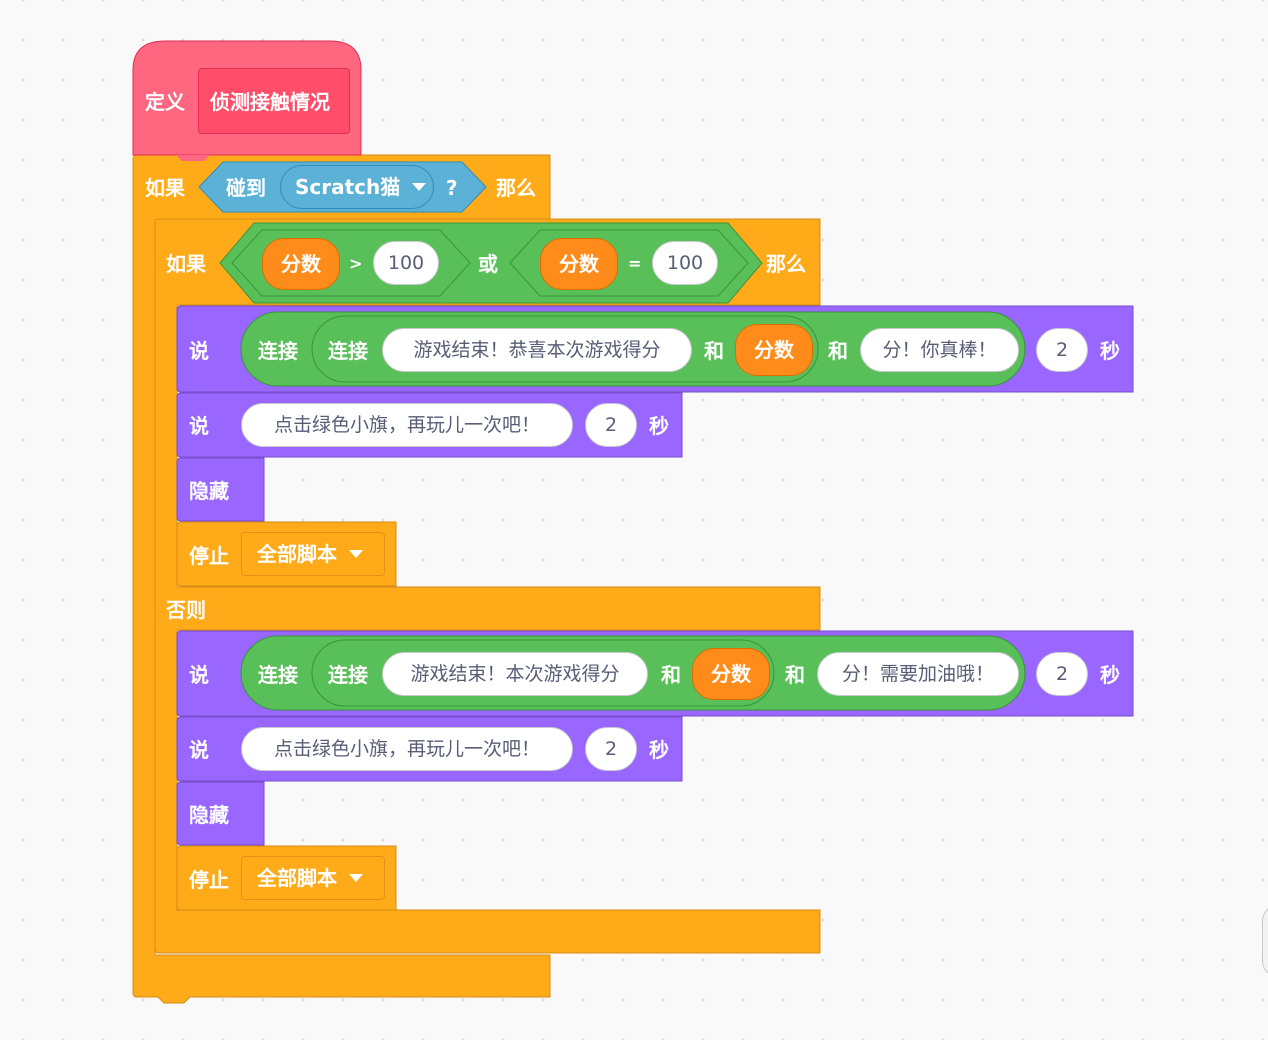  What do you see at coordinates (186, 264) in the screenshot?
I see `inner-if-label: 如果` at bounding box center [186, 264].